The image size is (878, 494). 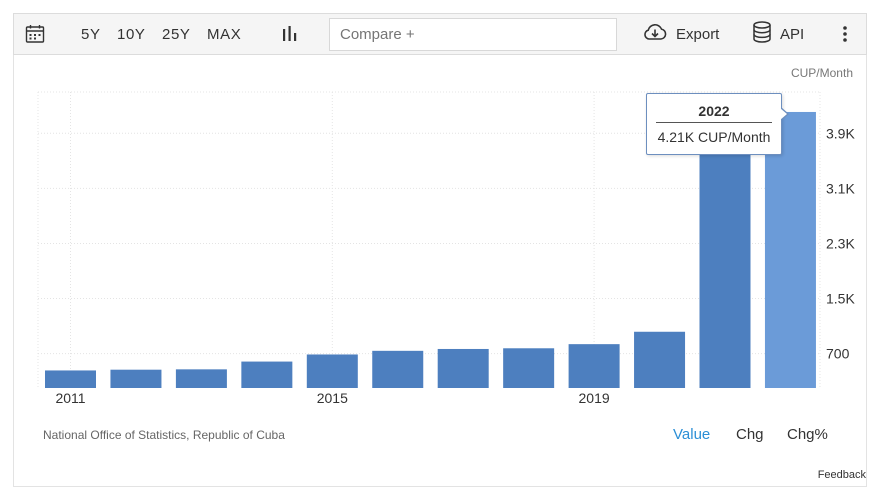 I want to click on y-tick-label: 3.9K, so click(x=840, y=133).